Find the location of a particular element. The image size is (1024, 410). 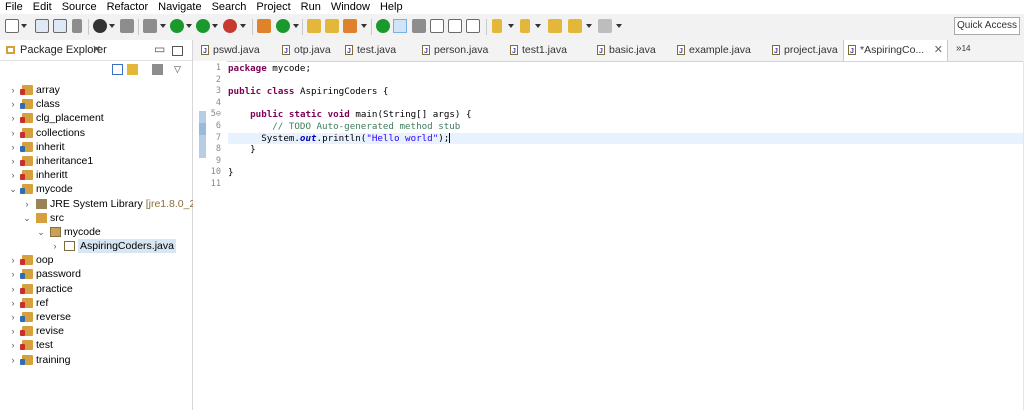

open-task-icon is located at coordinates (332, 26).